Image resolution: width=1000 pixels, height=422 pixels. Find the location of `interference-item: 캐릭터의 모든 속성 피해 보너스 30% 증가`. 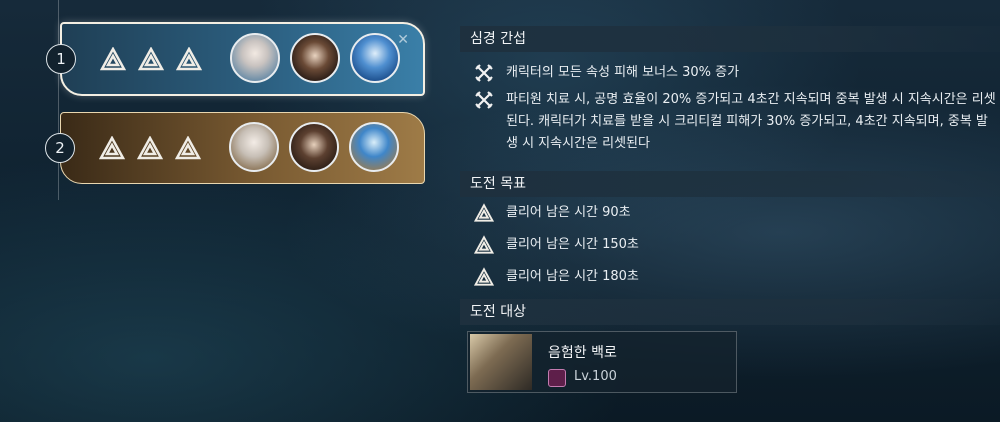

interference-item: 캐릭터의 모든 속성 피해 보너스 30% 증가 is located at coordinates (735, 73).